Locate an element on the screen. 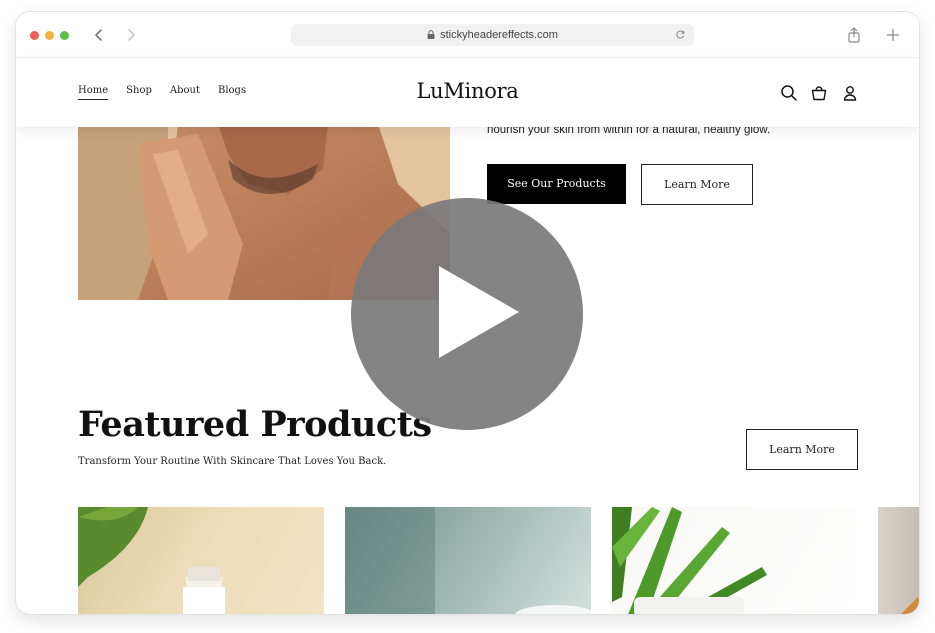 The image size is (935, 633). play-icon is located at coordinates (467, 314).